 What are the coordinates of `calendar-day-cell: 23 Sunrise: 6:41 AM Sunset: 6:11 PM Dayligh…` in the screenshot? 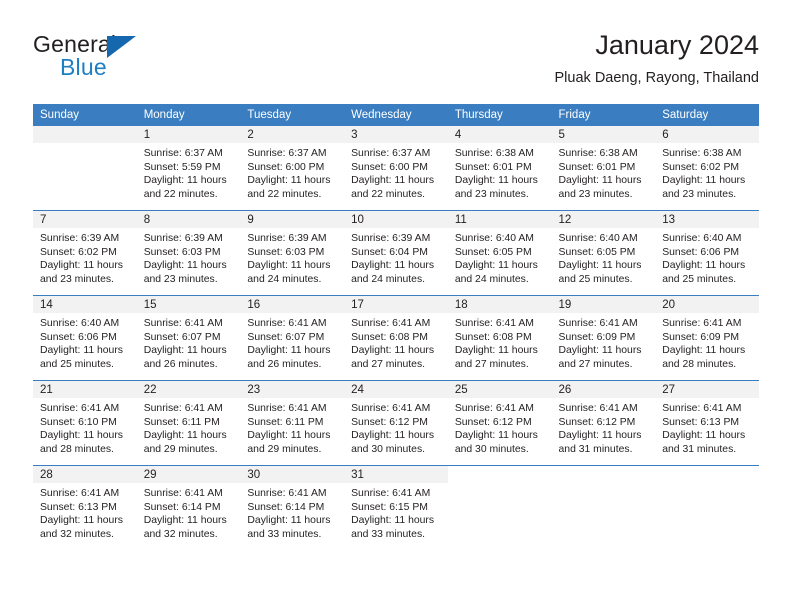 It's located at (292, 423).